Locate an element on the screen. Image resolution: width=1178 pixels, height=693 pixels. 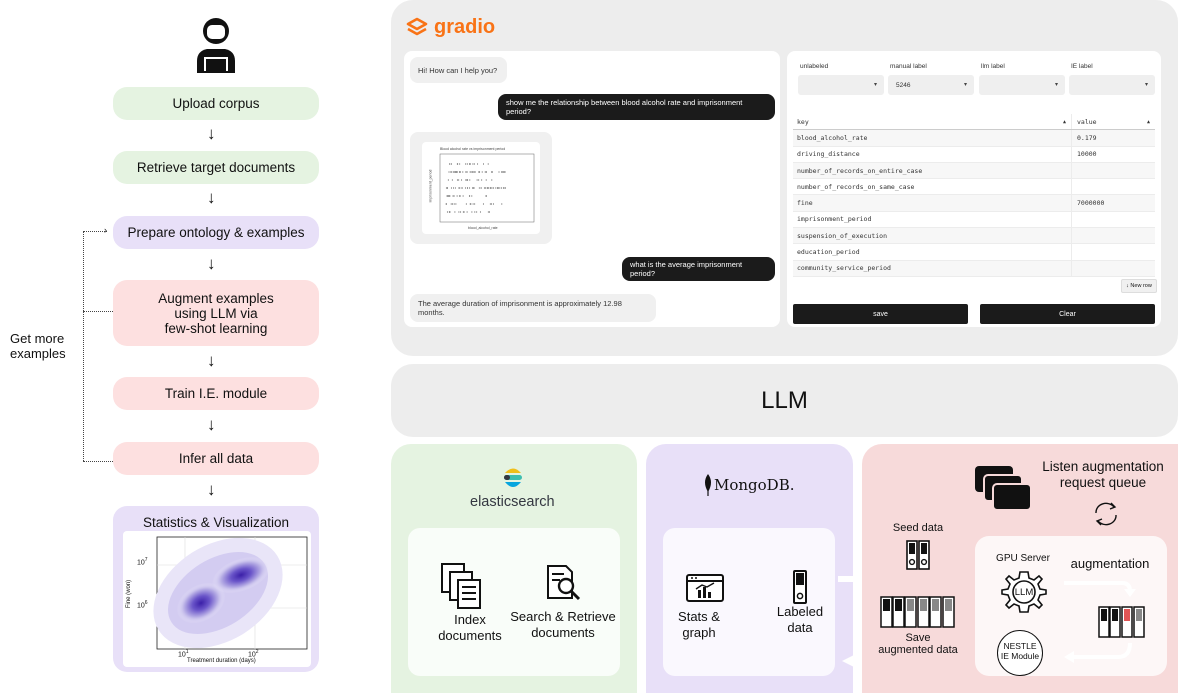
cell-key: suspension_of_execution is located at coordinates (842, 236).